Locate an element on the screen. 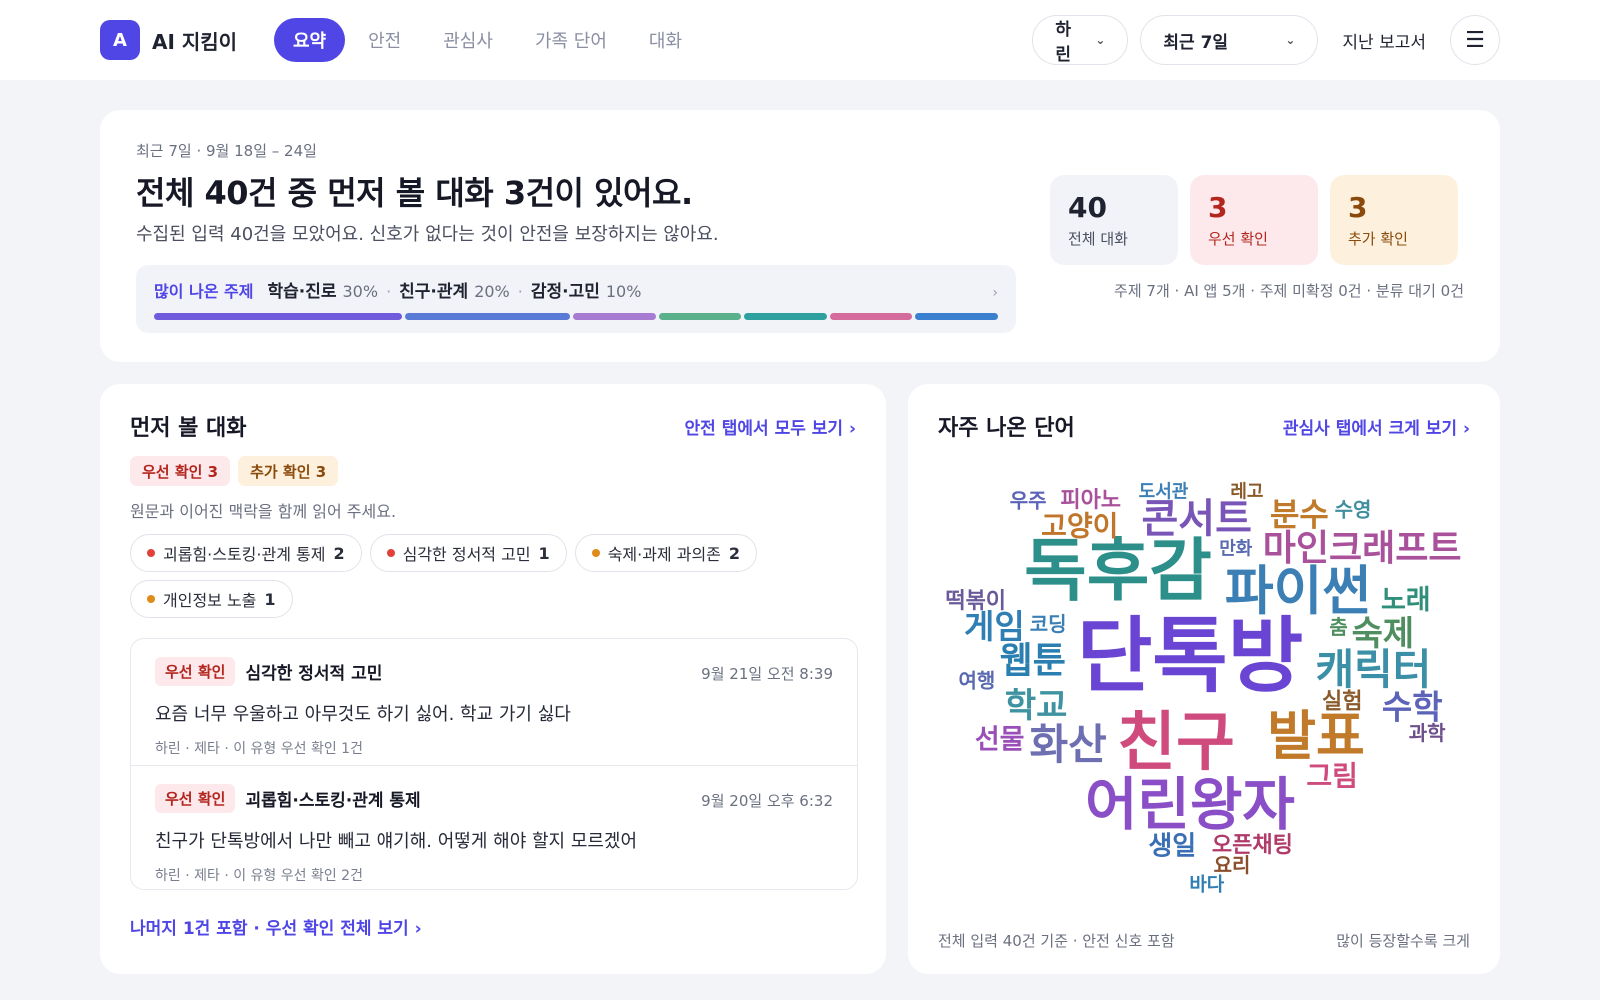 The height and width of the screenshot is (1000, 1600). child-select: 하린 ⌄ is located at coordinates (1080, 40).